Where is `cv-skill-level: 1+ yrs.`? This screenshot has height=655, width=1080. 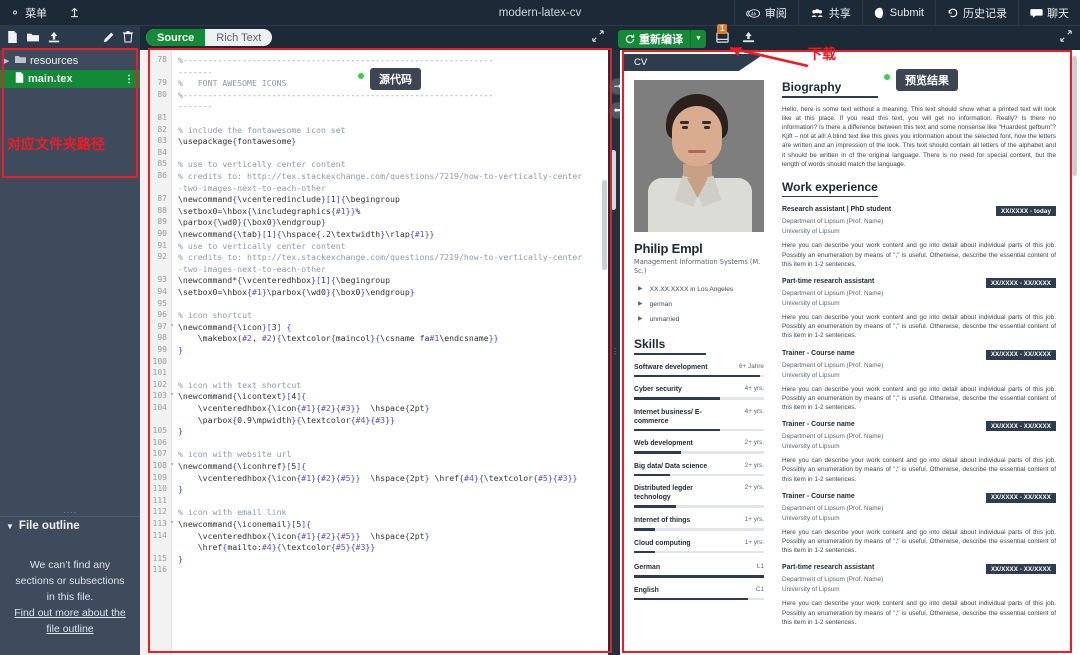 cv-skill-level: 1+ yrs. is located at coordinates (754, 542).